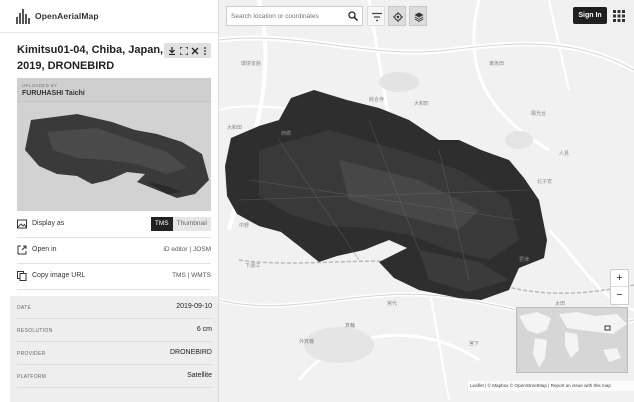  Describe the element at coordinates (114, 353) in the screenshot. I see `metadata-row: PROVIDER DRONEBIRD` at that location.